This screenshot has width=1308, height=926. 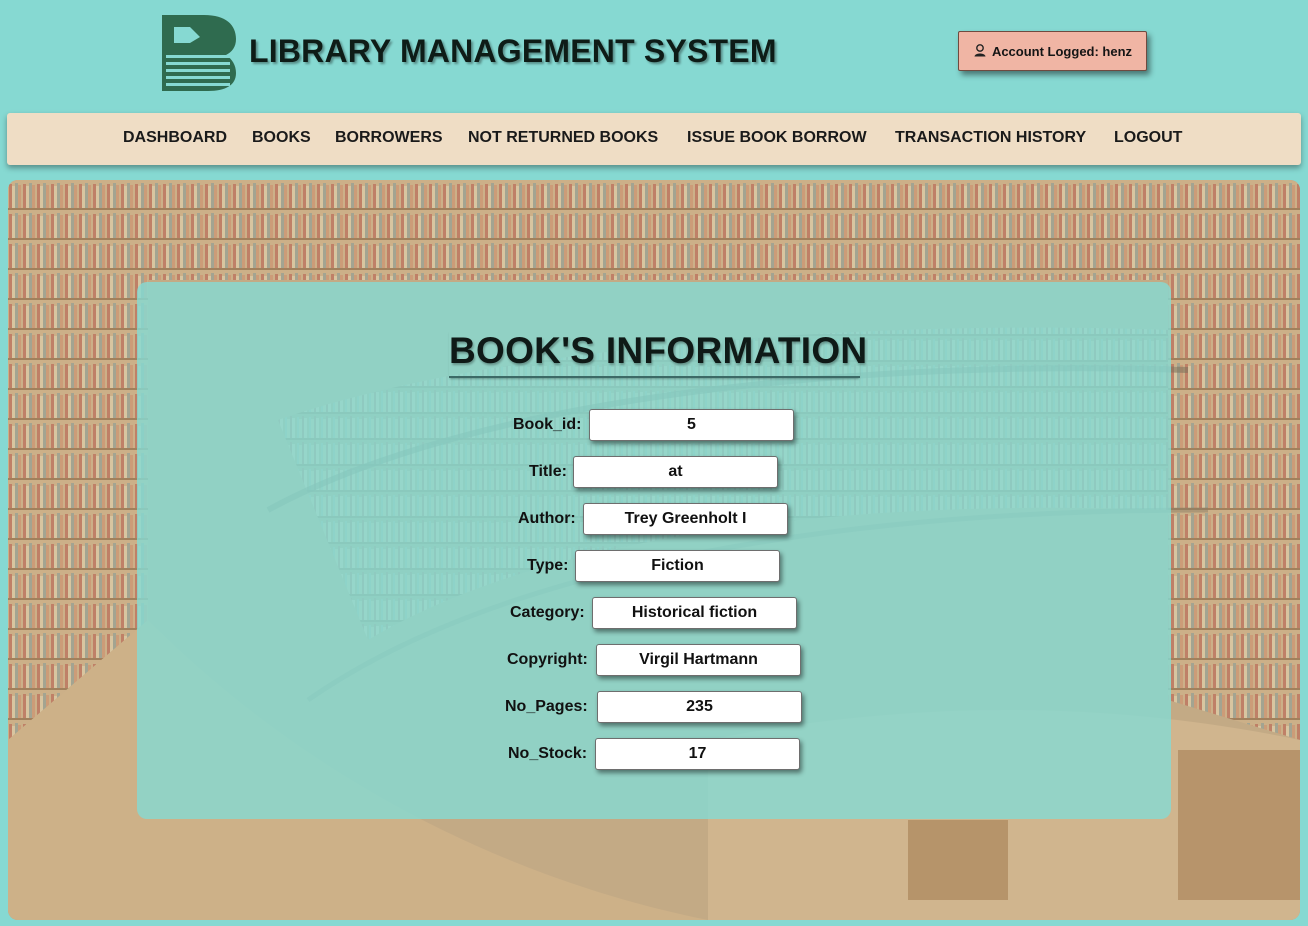 I want to click on no-stock-field: 17, so click(x=697, y=754).